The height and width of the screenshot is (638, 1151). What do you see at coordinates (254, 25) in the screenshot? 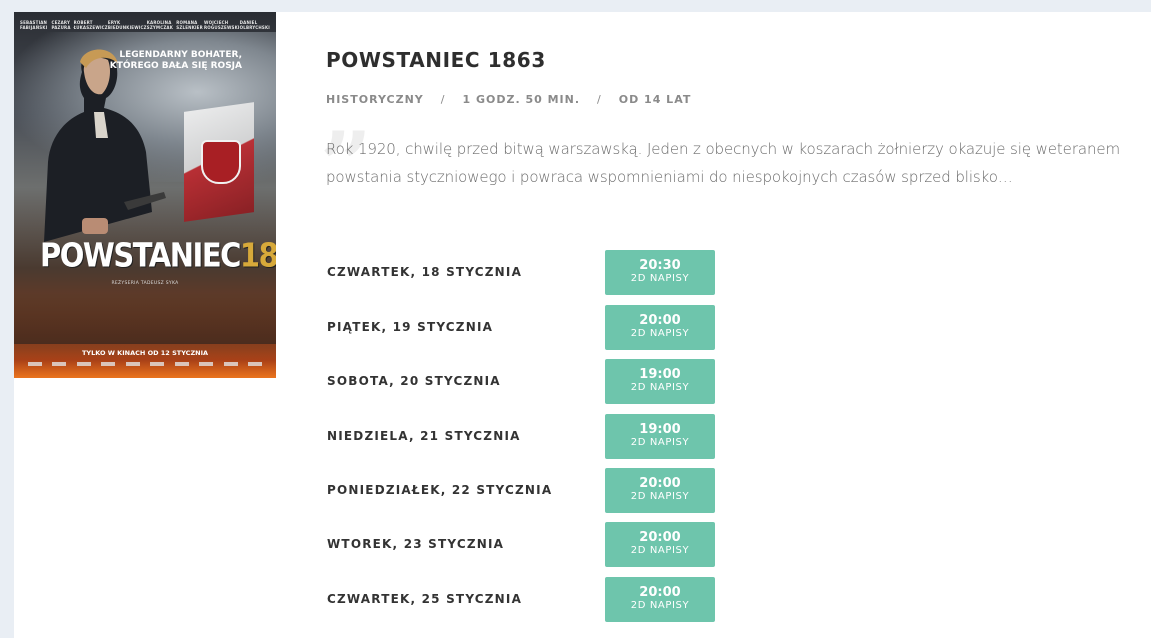
I see `poster-cast-name: DANIEL OLBRYCHSKI` at bounding box center [254, 25].